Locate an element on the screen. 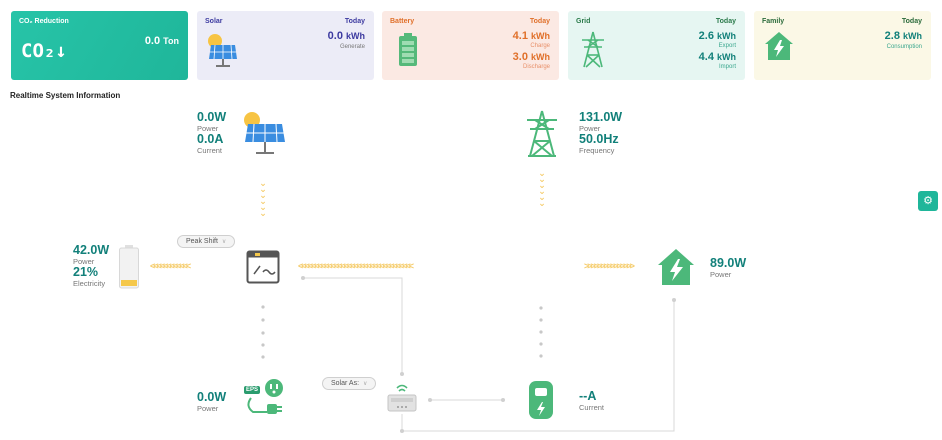  mode-select: Peak Shift ∨ is located at coordinates (206, 241).